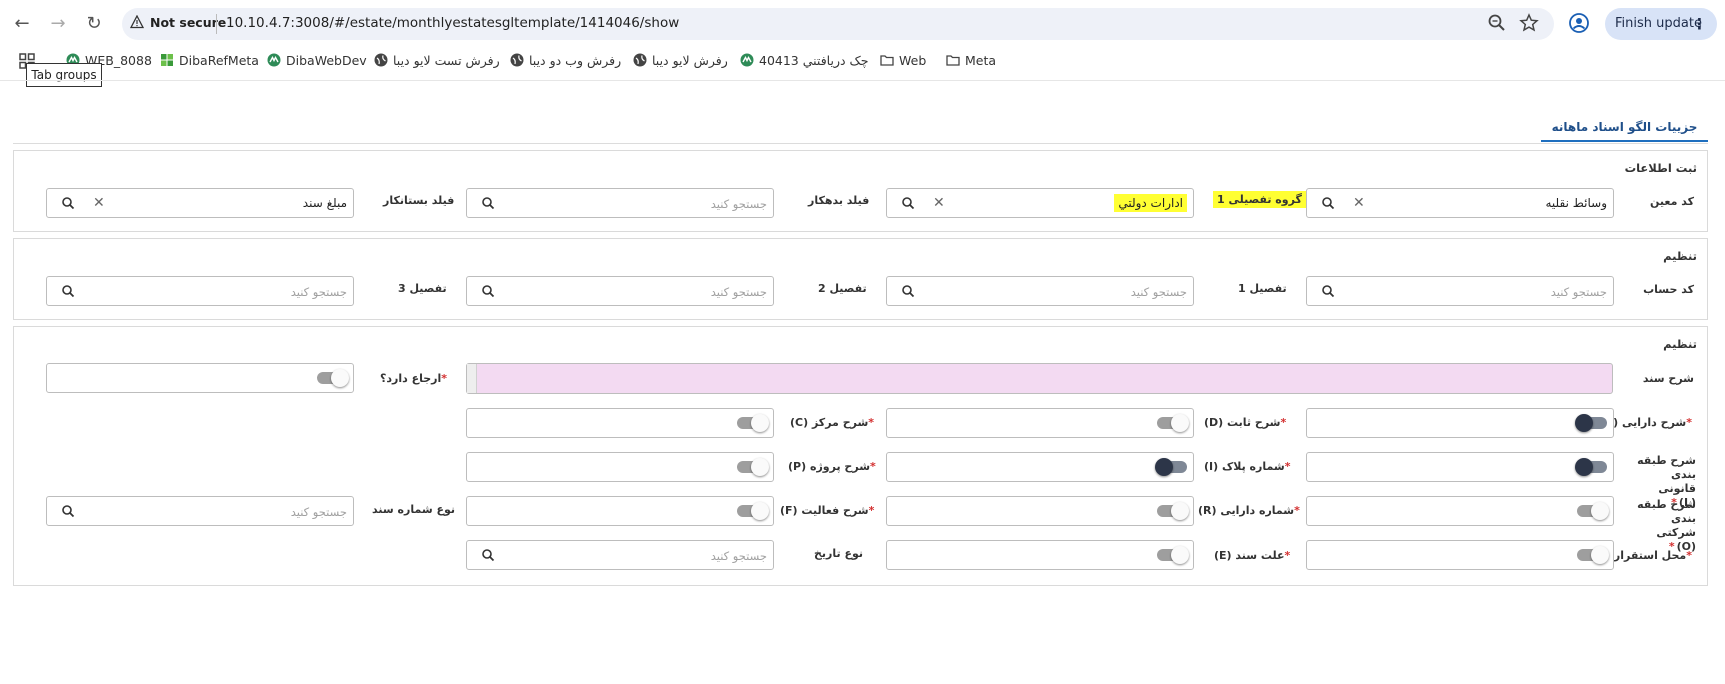 Image resolution: width=1725 pixels, height=684 pixels. I want to click on bestankar-value: مبلغ سند, so click(324, 203).